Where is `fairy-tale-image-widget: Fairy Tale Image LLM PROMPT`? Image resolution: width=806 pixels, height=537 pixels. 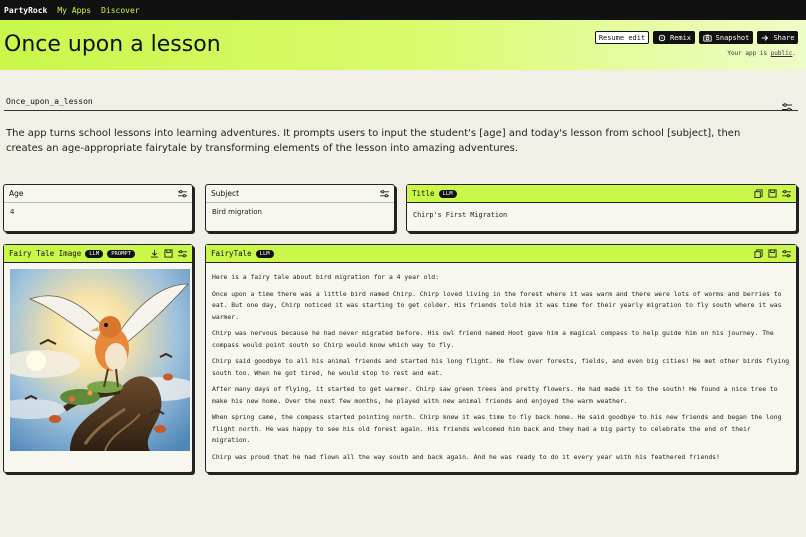 fairy-tale-image-widget: Fairy Tale Image LLM PROMPT is located at coordinates (98, 358).